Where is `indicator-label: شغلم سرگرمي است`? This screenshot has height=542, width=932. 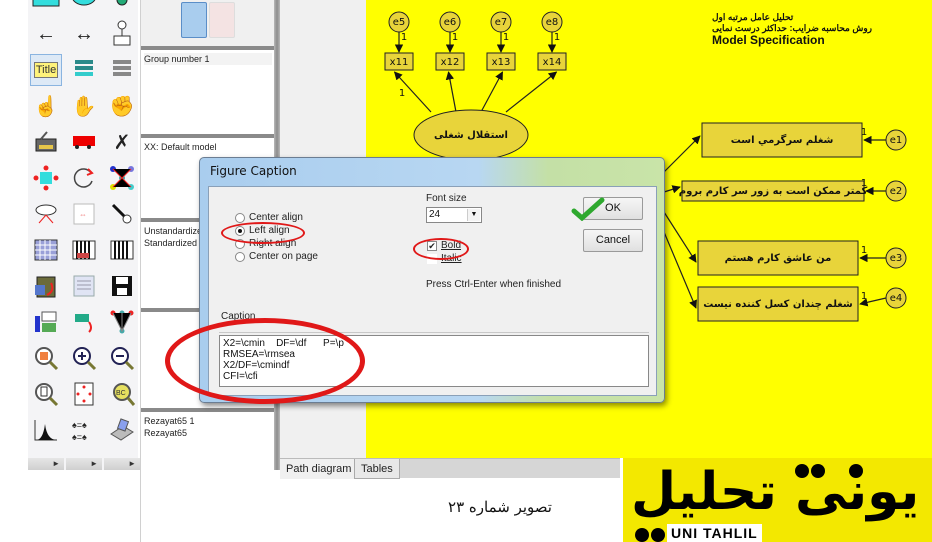
indicator-label: شغلم سرگرمي است is located at coordinates (782, 139).